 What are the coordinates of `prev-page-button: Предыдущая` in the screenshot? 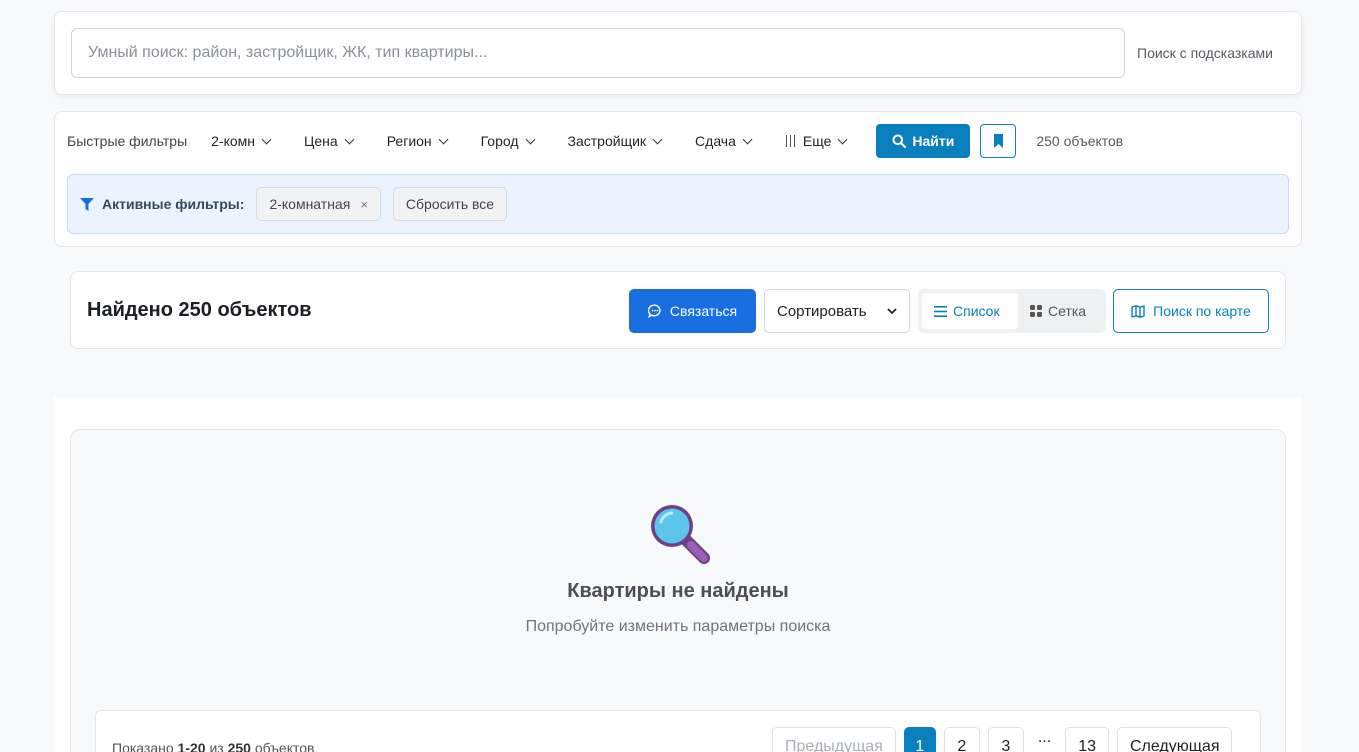 It's located at (834, 739).